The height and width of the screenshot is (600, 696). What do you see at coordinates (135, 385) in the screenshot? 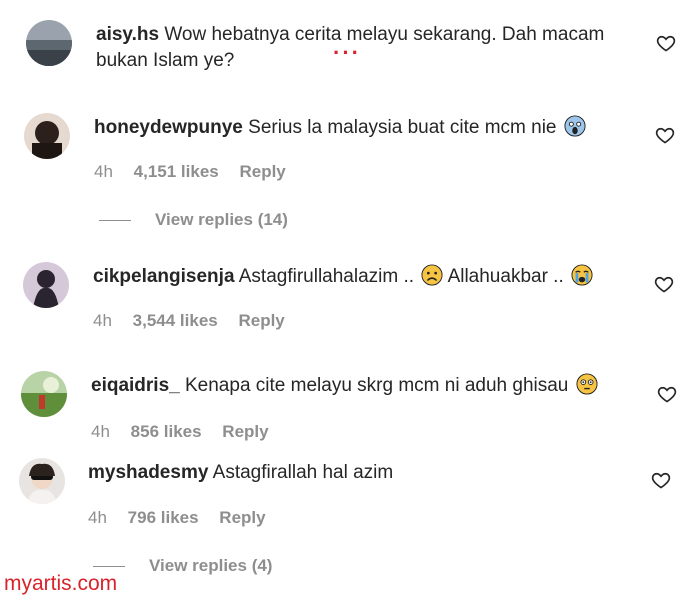
I see `username: eiqaidris_` at bounding box center [135, 385].